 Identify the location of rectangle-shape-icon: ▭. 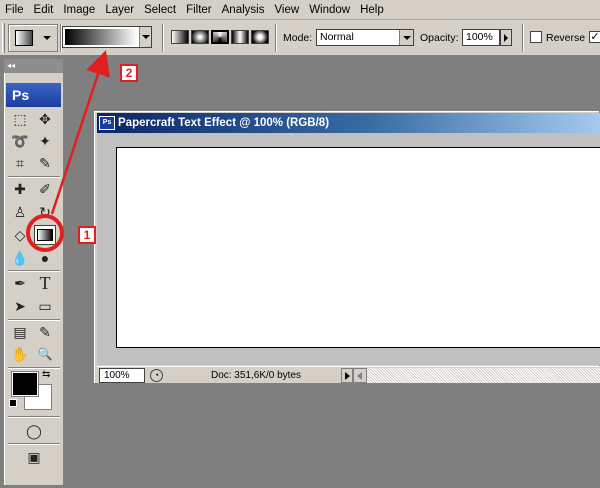
(45, 306).